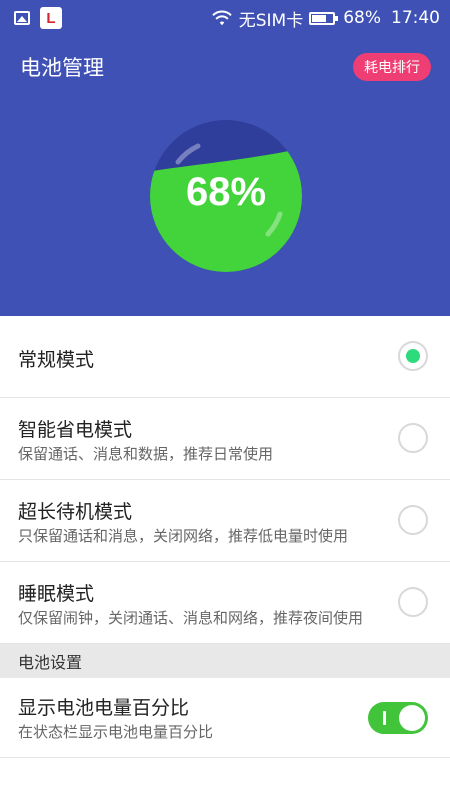 The height and width of the screenshot is (800, 450). I want to click on setting-title: 显示电池电量百分比, so click(104, 708).